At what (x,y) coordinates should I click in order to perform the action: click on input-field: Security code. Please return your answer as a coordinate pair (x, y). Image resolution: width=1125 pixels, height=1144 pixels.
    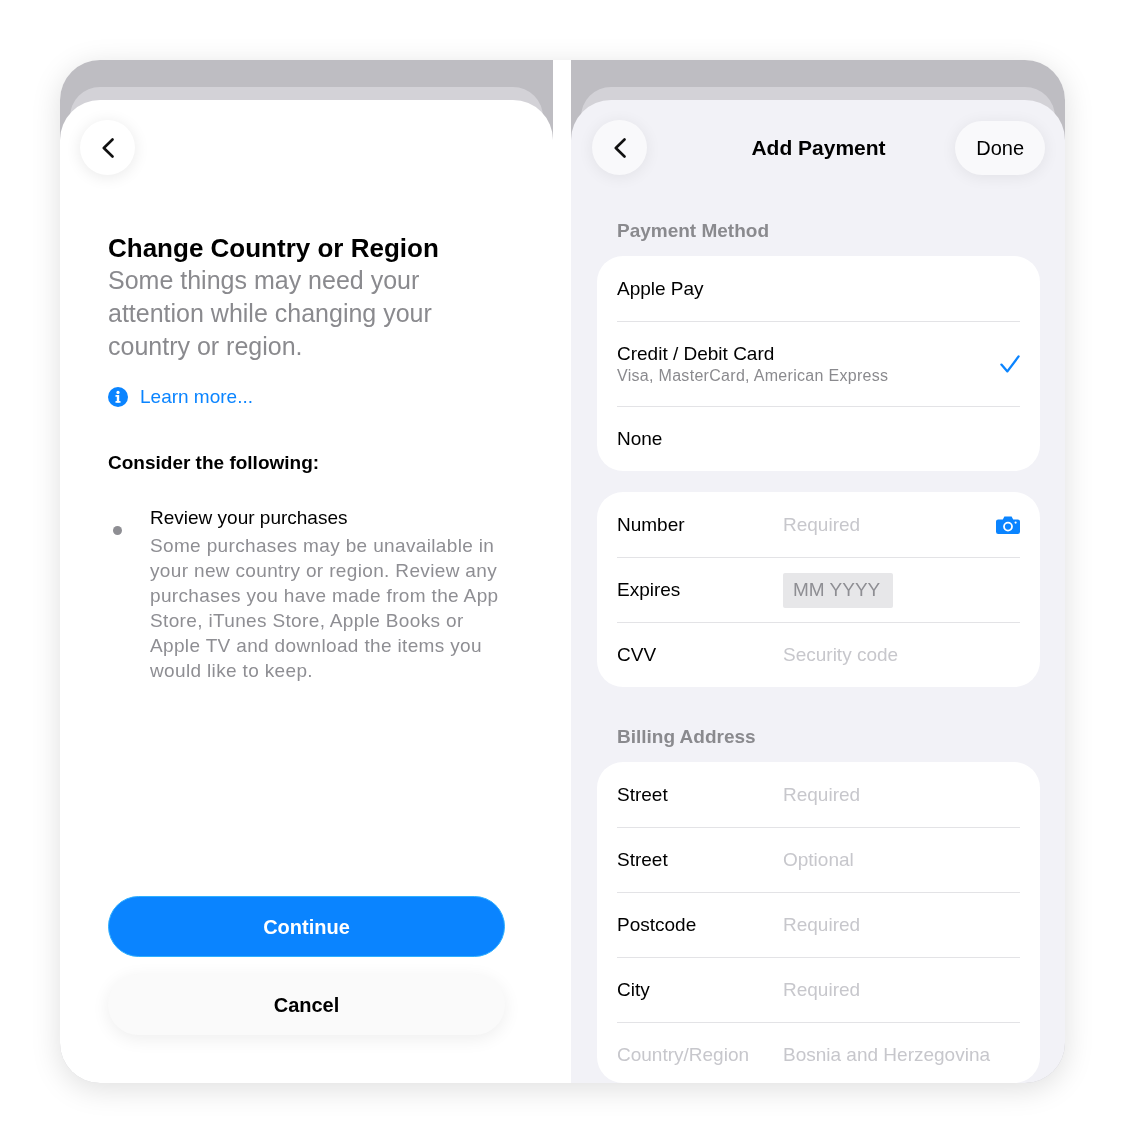
    Looking at the image, I should click on (901, 655).